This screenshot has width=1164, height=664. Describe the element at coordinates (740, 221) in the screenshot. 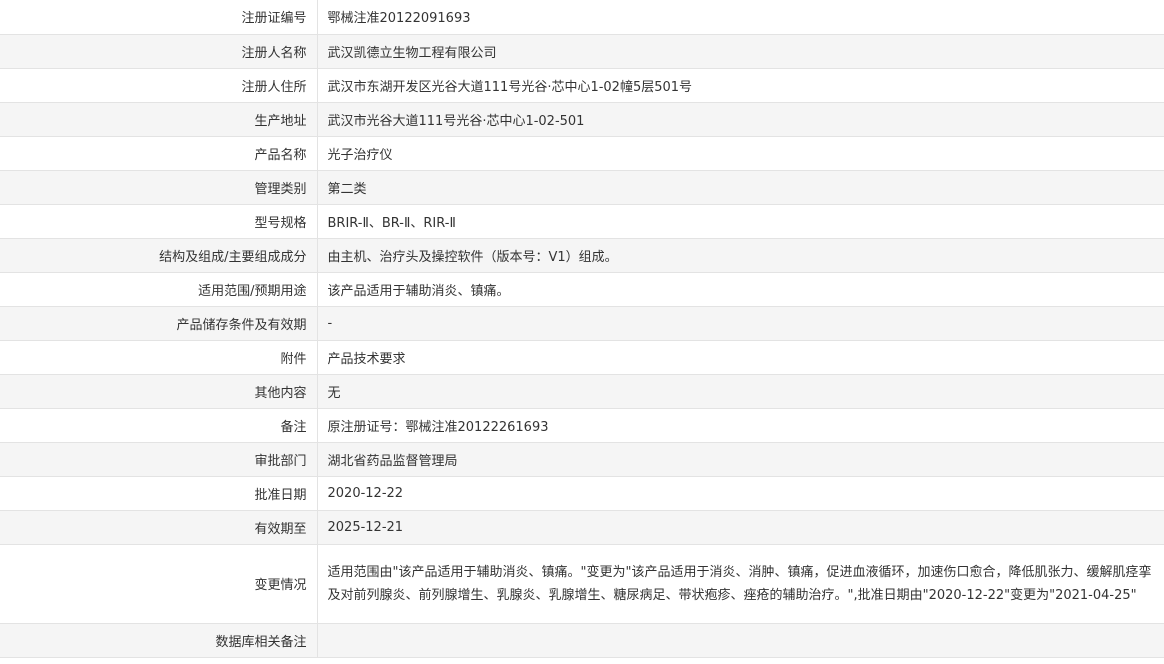

I see `field-value: BRIR-Ⅱ、BR-Ⅱ、RIR-Ⅱ` at that location.